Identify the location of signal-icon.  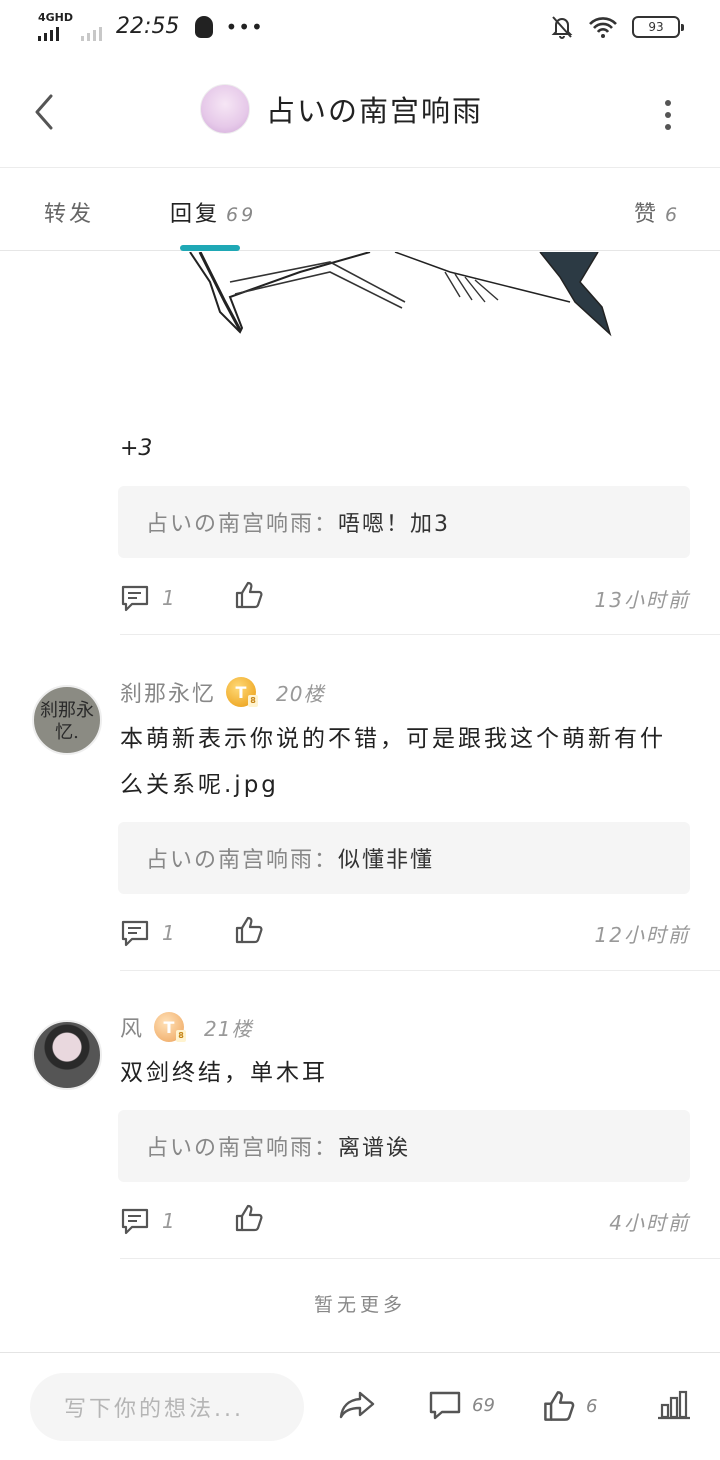
(55, 33).